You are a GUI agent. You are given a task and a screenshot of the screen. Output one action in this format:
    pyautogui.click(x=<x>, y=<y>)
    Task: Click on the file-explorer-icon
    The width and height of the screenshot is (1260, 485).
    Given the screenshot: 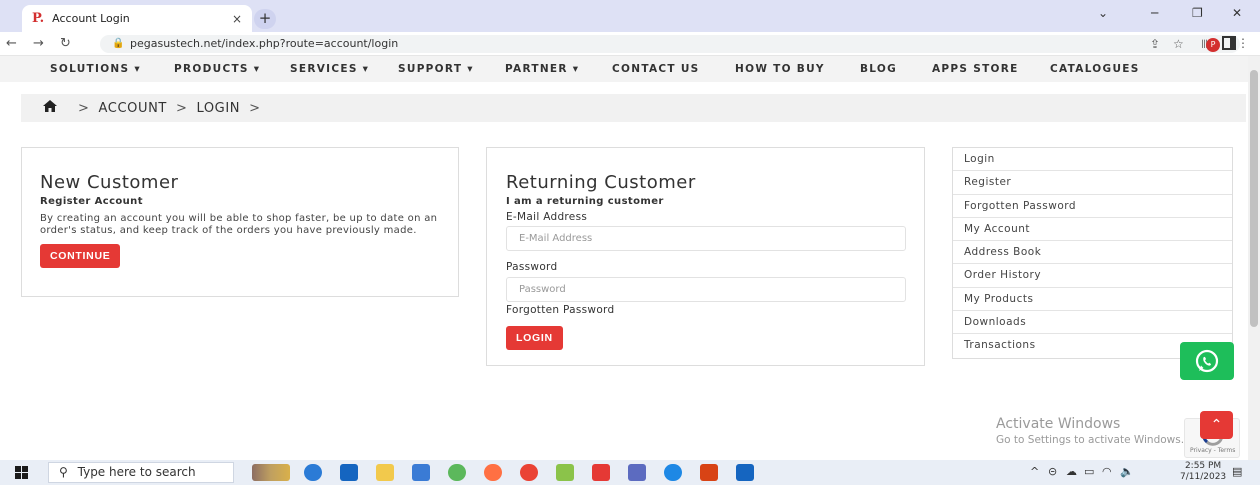 What is the action you would take?
    pyautogui.click(x=385, y=472)
    